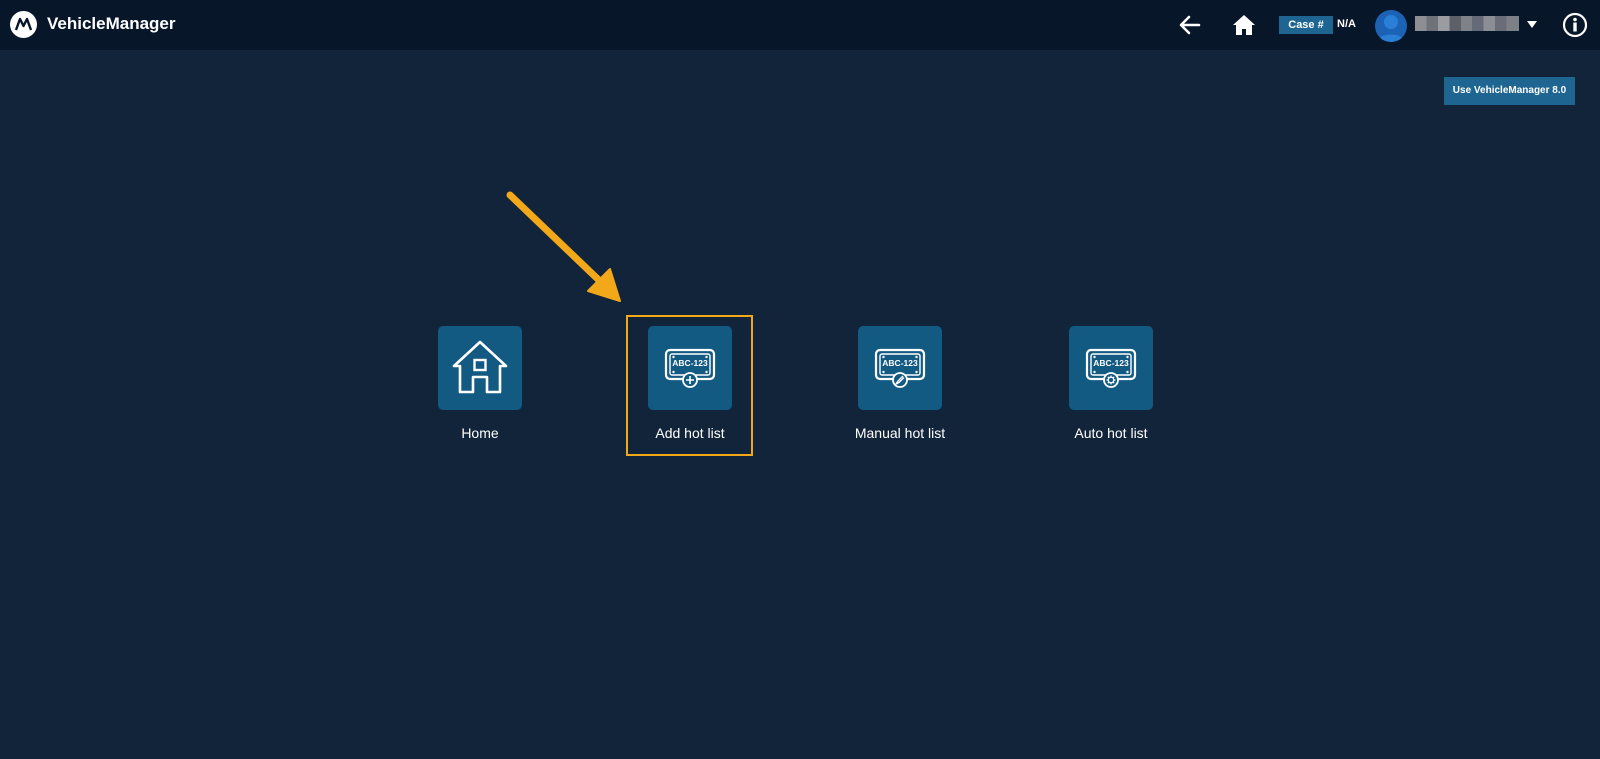 The height and width of the screenshot is (759, 1600). Describe the element at coordinates (1532, 24) in the screenshot. I see `chevron-down-icon` at that location.